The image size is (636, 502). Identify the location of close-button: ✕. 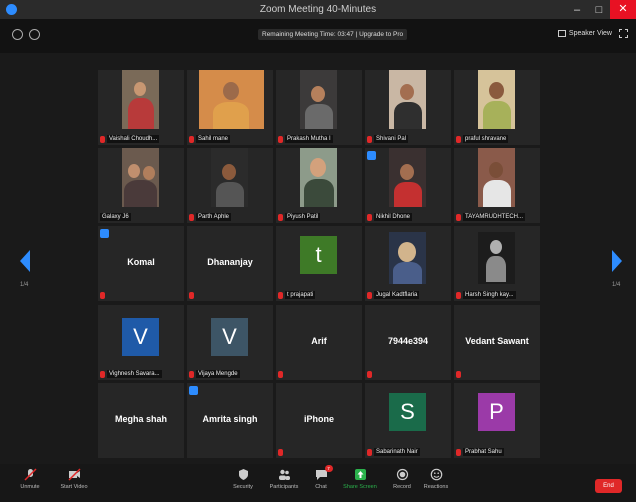
(623, 9).